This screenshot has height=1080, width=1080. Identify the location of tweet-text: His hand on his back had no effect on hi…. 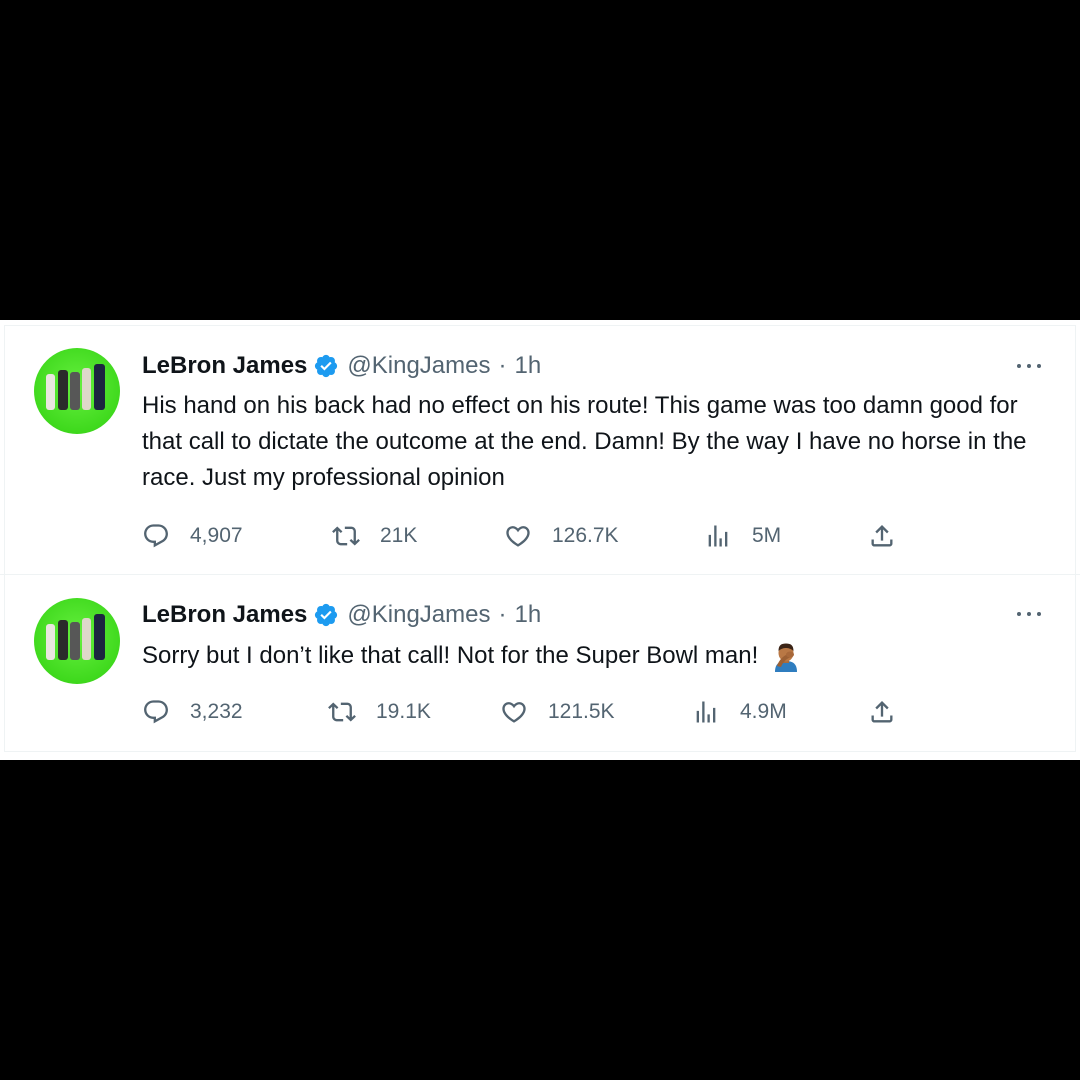
(584, 441).